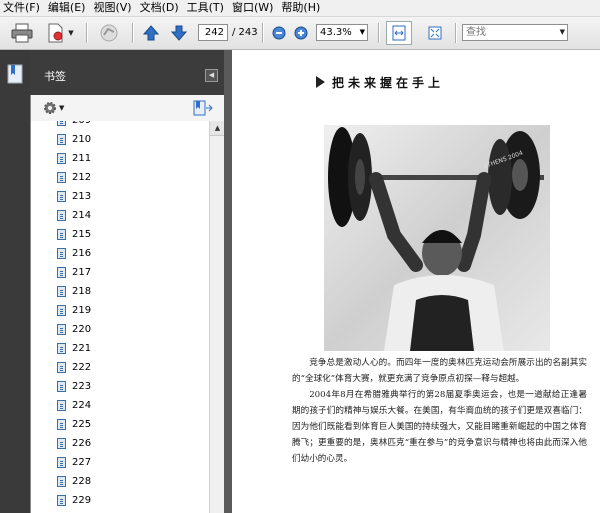 The image size is (600, 513). I want to click on menu-view: 视图(V), so click(112, 8).